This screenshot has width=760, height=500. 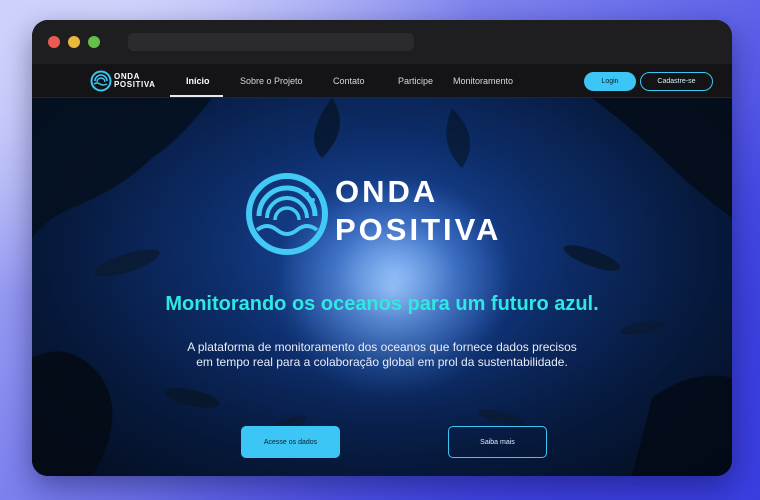 I want to click on title-bar, so click(x=382, y=42).